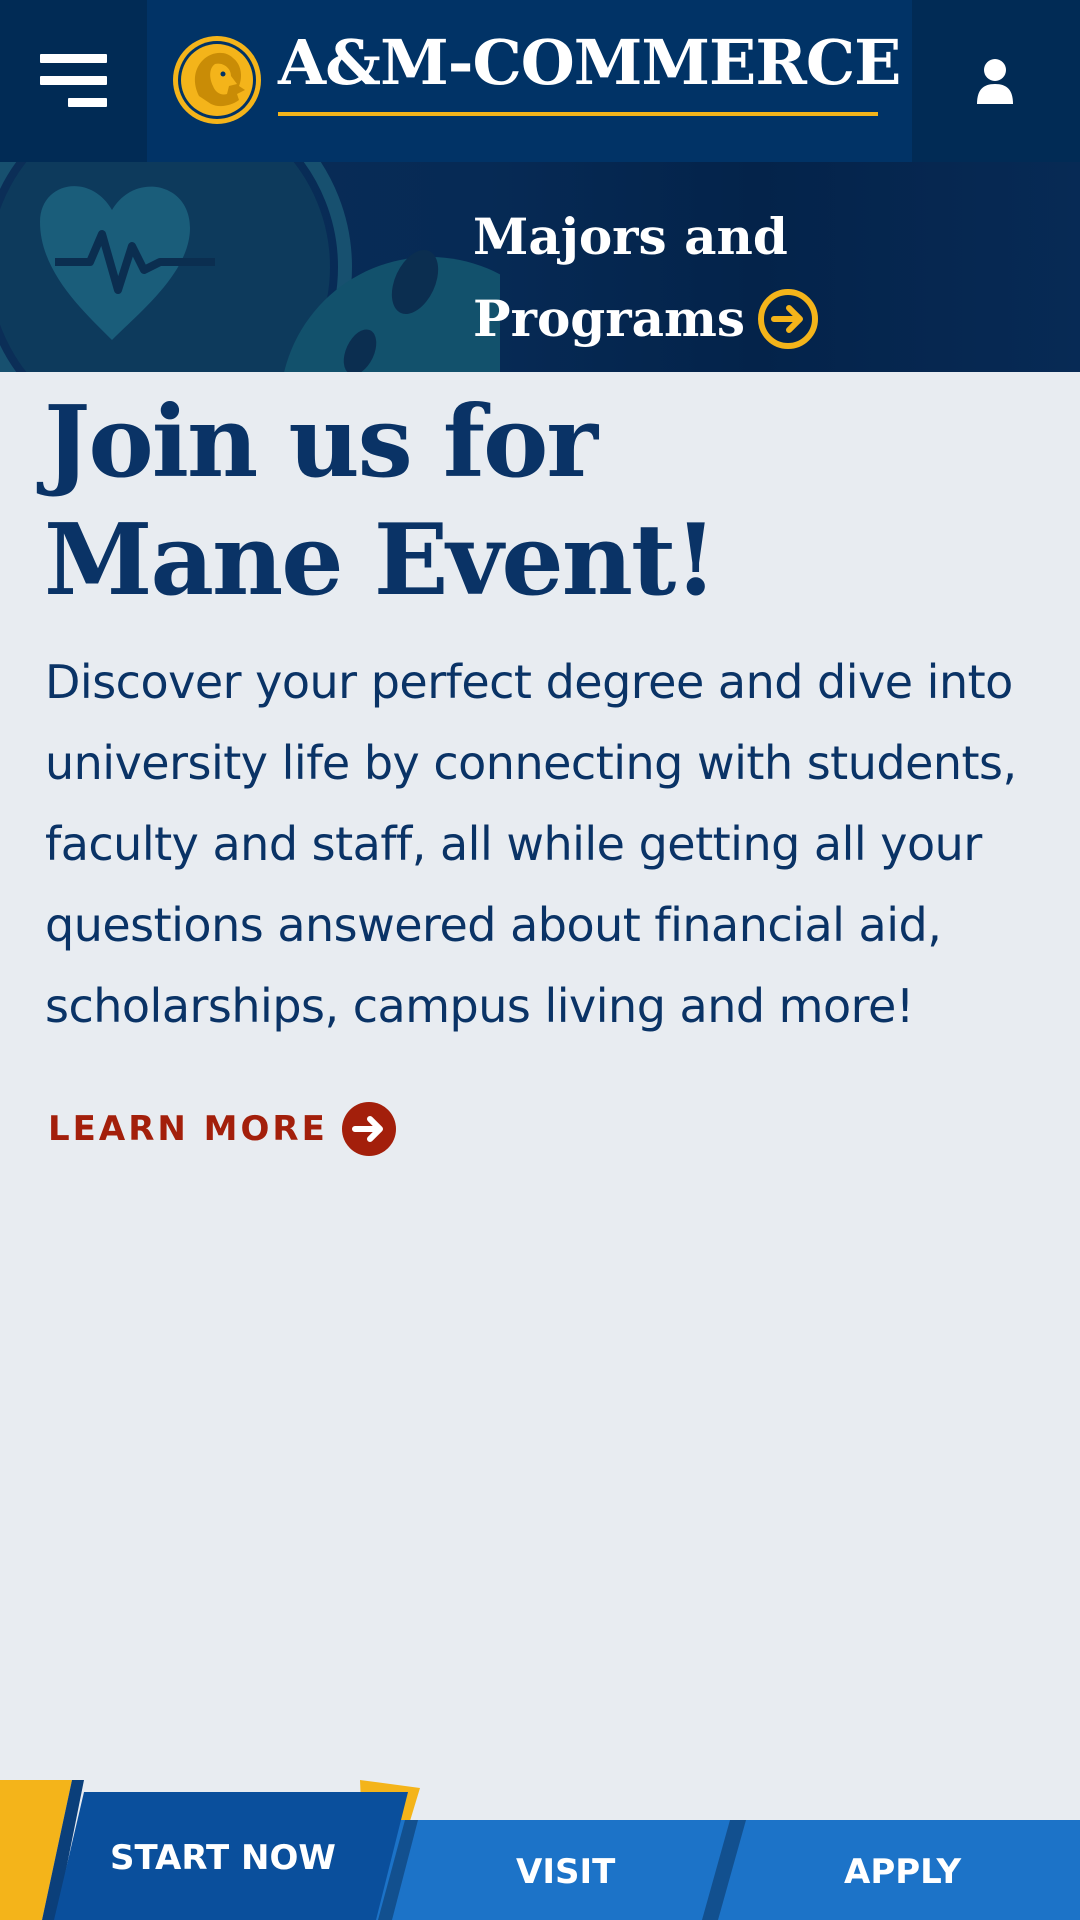 Image resolution: width=1080 pixels, height=1920 pixels. What do you see at coordinates (589, 62) in the screenshot?
I see `logo-text: A&M-COMMERCE` at bounding box center [589, 62].